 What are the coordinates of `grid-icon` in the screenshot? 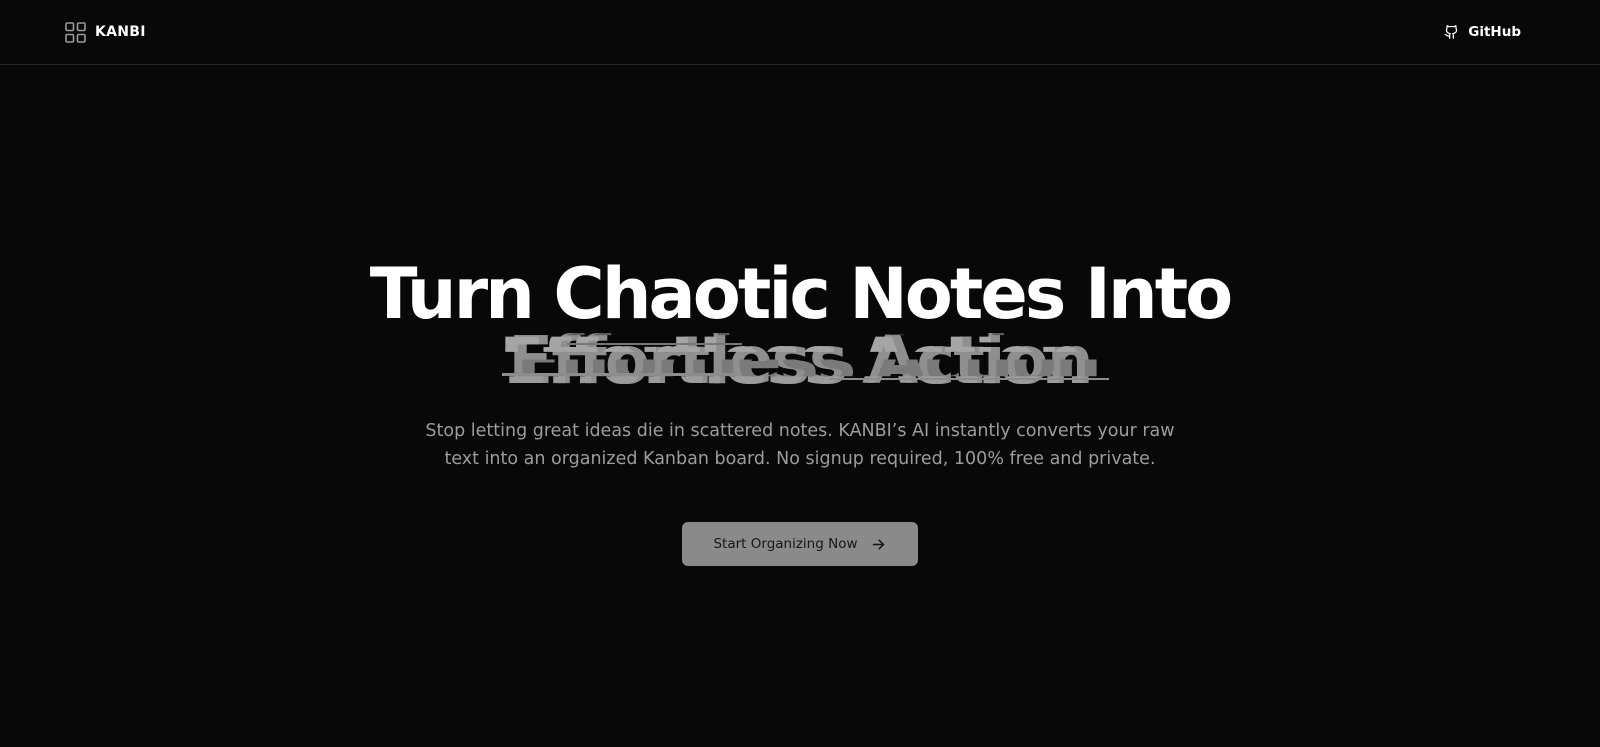 It's located at (75, 32).